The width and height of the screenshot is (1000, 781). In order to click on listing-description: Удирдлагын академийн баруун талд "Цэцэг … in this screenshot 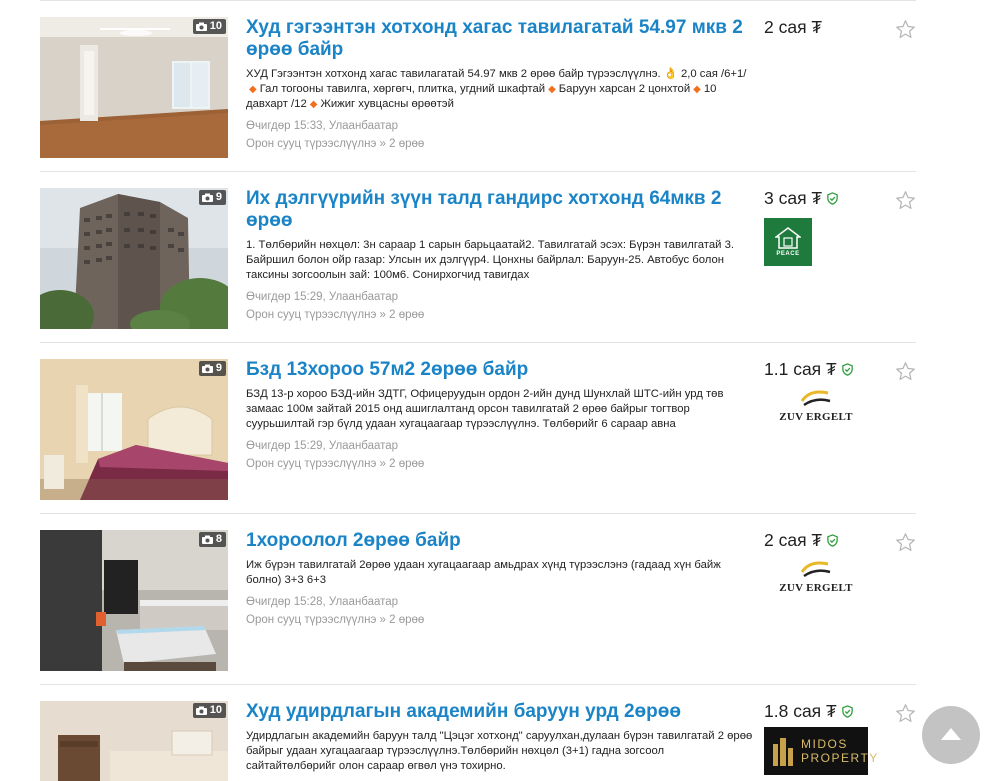, I will do `click(499, 751)`.